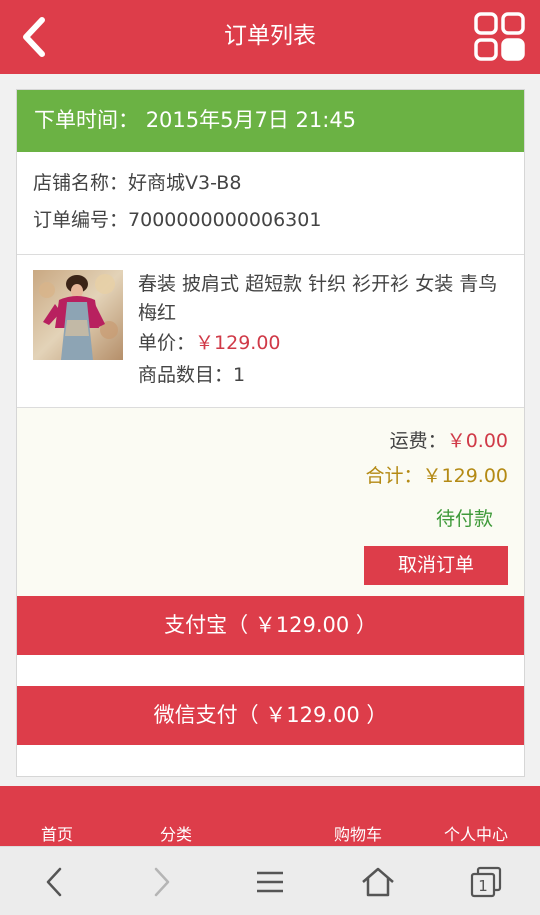  I want to click on page-title: 订单列表, so click(270, 36).